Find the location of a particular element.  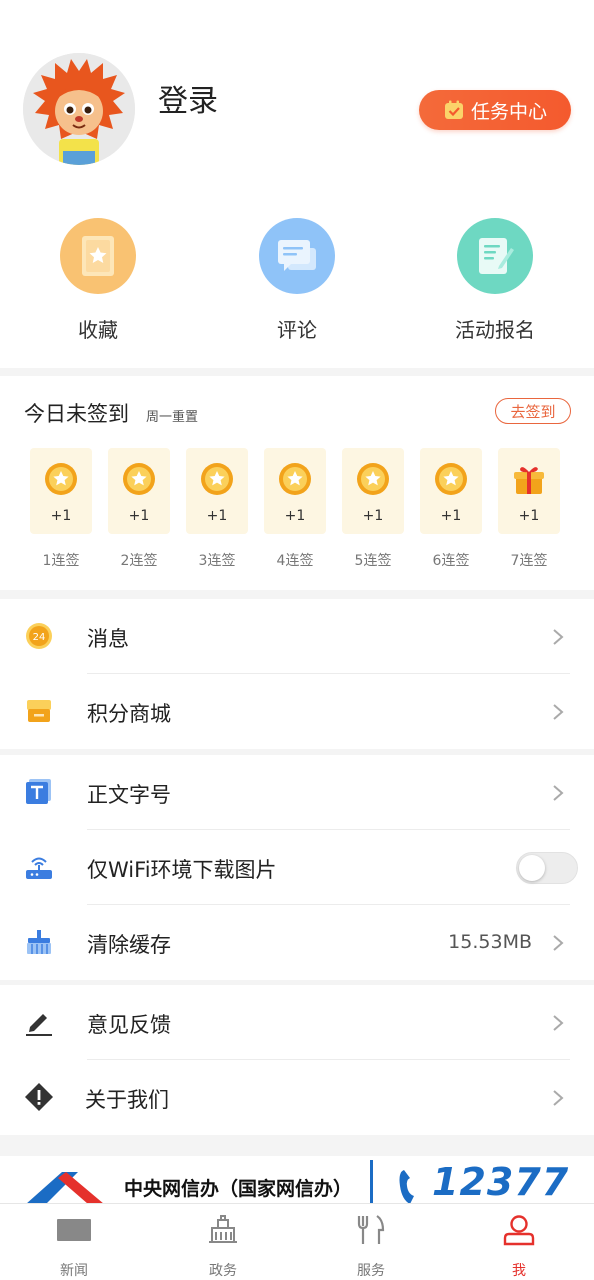

menu-group-about: 意见反馈 关于我们 is located at coordinates (297, 1060).